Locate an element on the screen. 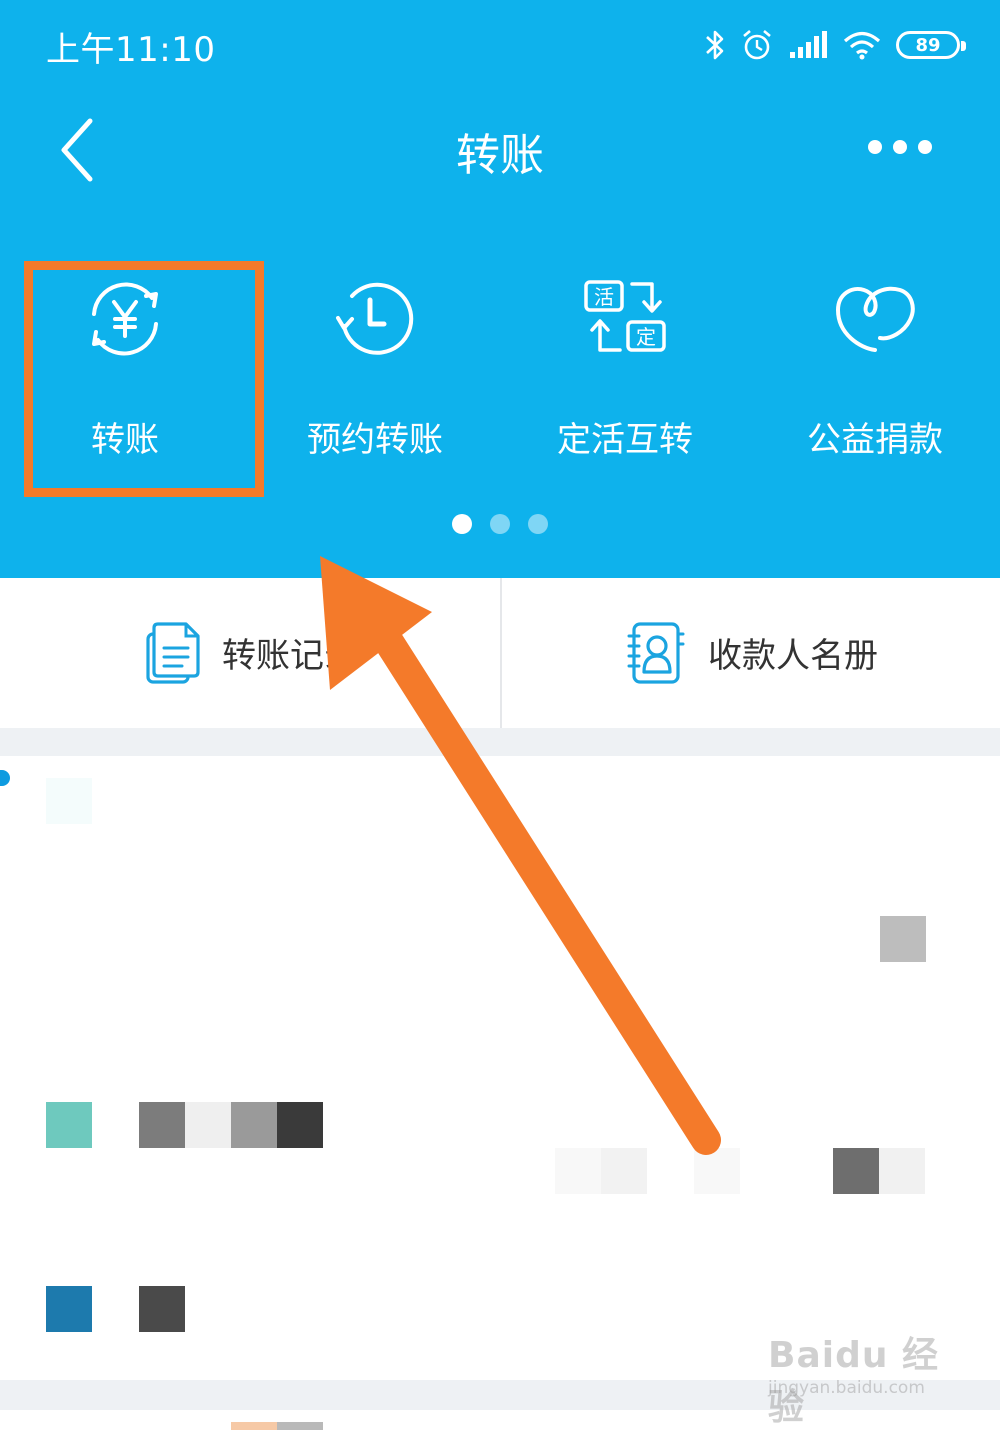  transfer-records-button: 转账记录 is located at coordinates (250, 653).